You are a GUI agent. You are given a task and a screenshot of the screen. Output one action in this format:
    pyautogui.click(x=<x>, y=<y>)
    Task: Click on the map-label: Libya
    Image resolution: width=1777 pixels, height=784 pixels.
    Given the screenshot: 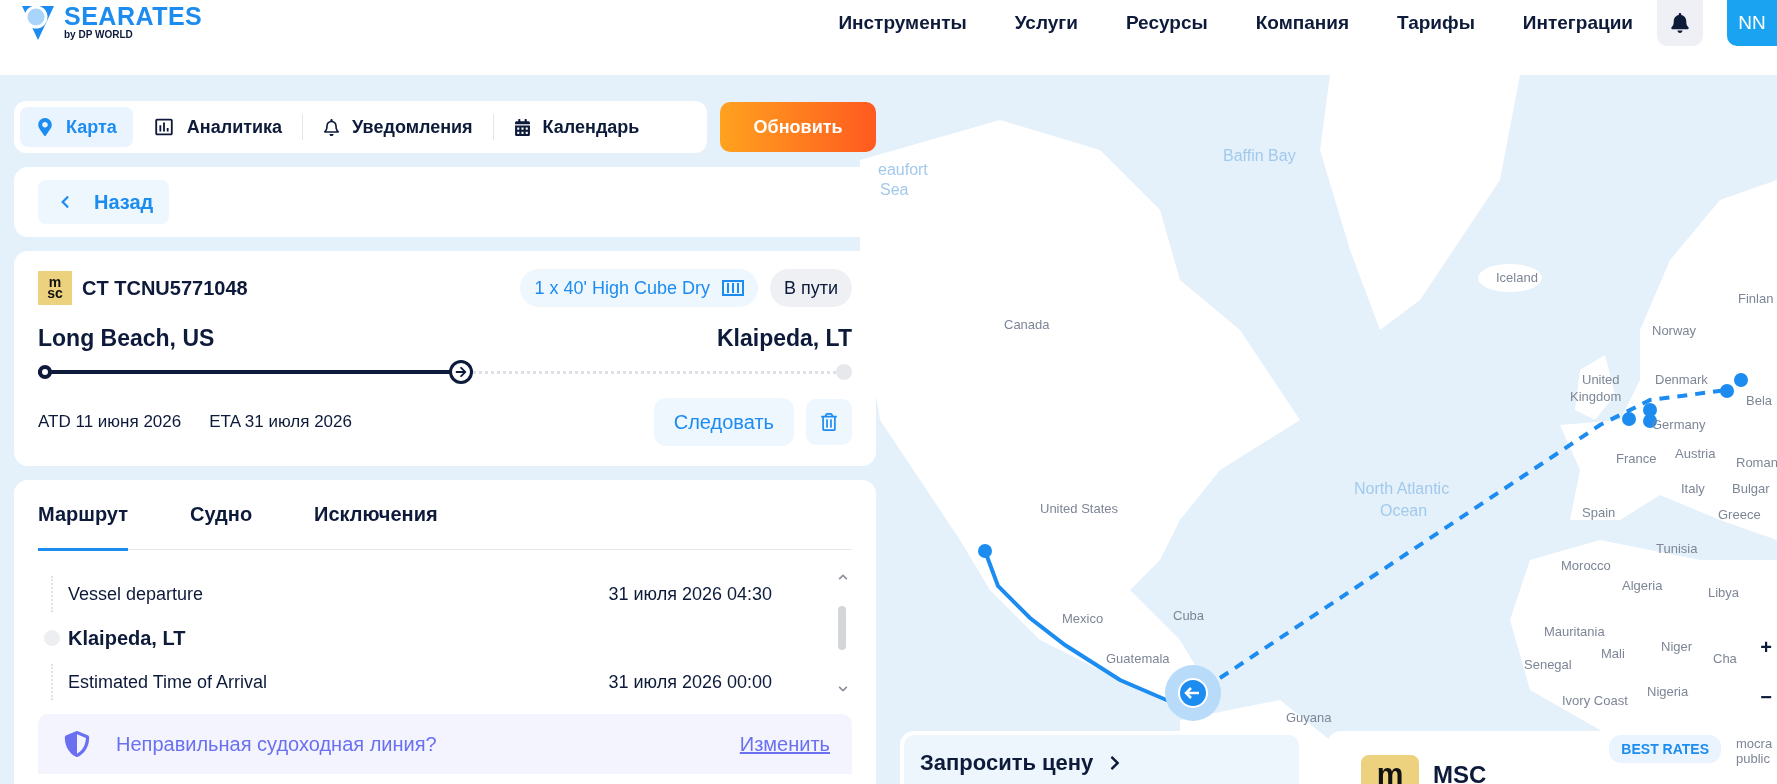 What is the action you would take?
    pyautogui.click(x=1724, y=592)
    